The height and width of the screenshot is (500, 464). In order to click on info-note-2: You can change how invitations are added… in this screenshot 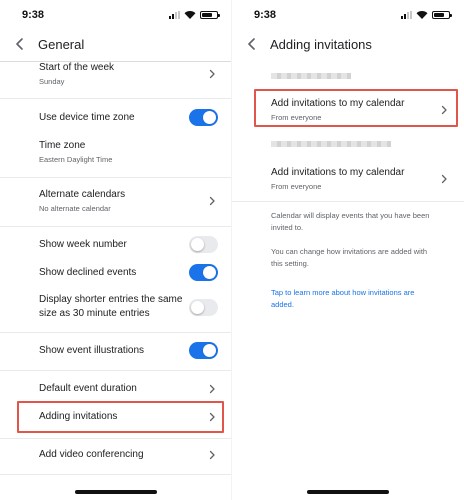, I will do `click(360, 258)`.